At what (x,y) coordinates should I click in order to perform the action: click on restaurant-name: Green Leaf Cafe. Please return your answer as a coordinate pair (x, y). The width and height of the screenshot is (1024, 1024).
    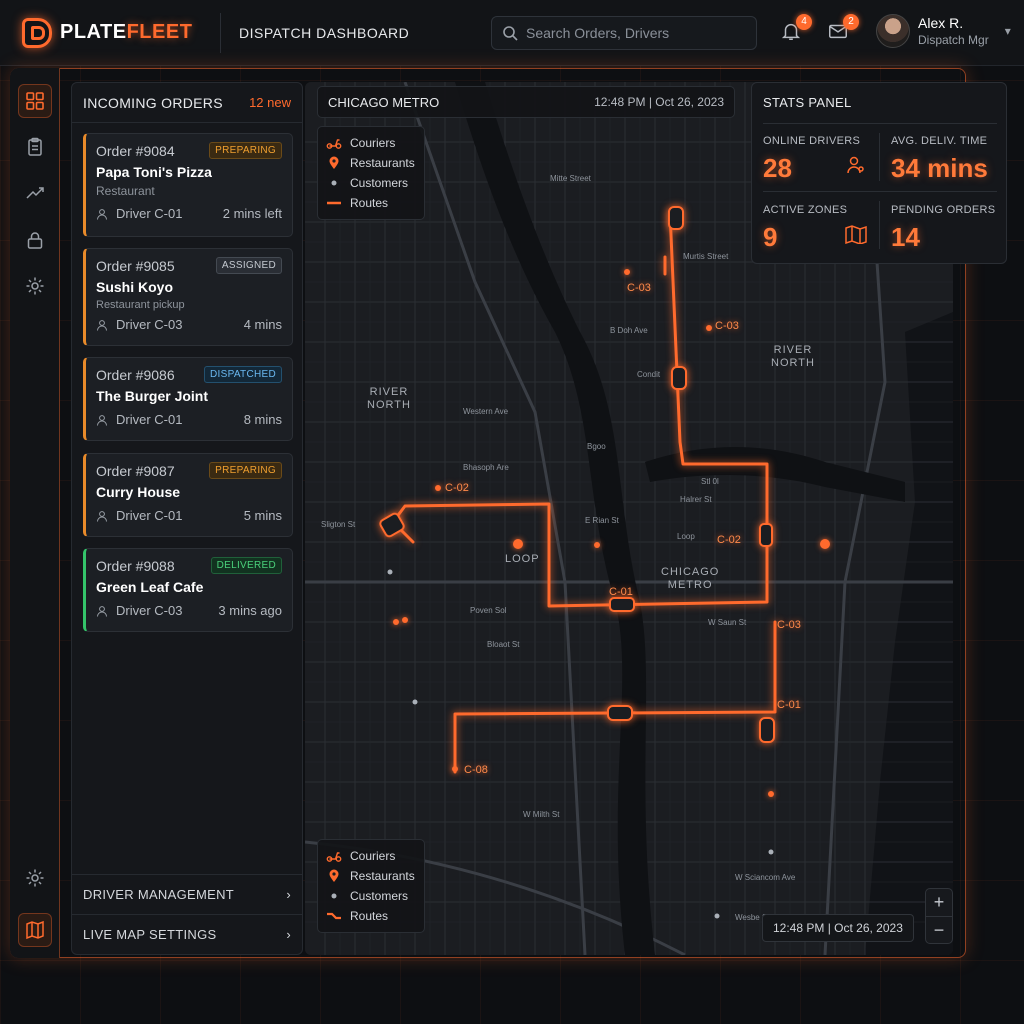
    Looking at the image, I should click on (150, 587).